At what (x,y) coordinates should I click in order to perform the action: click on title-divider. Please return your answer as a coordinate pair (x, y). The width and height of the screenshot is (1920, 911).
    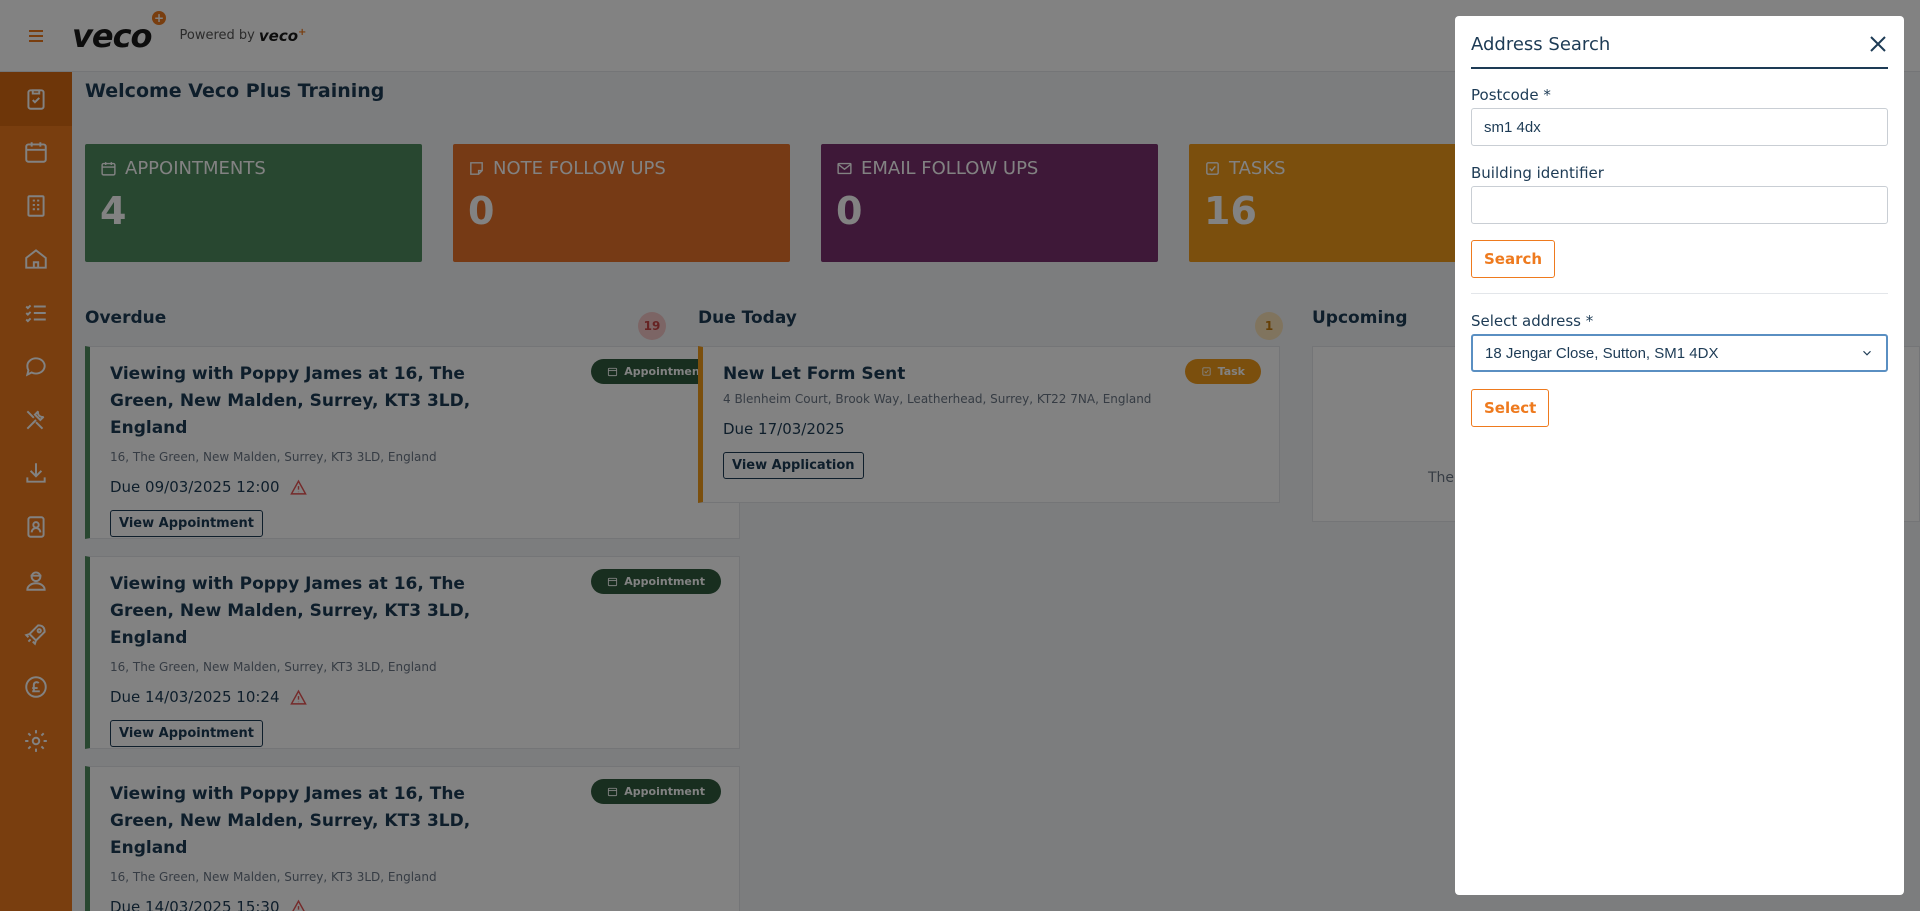
    Looking at the image, I should click on (1679, 68).